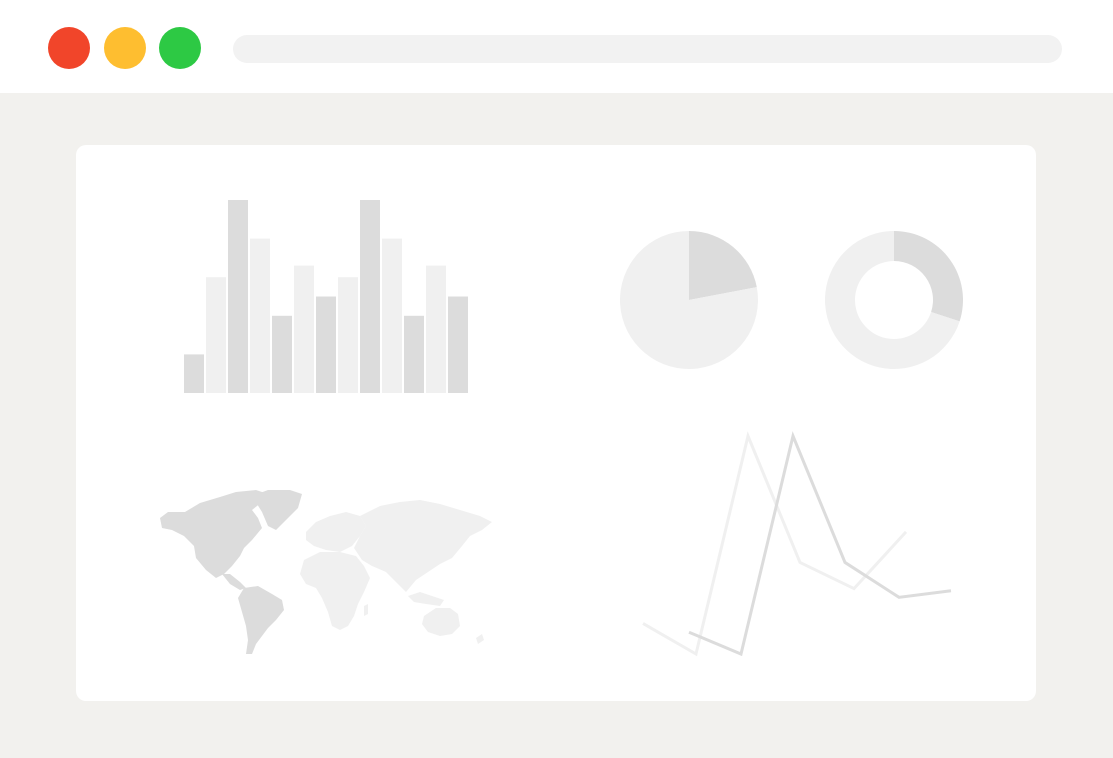 Image resolution: width=1113 pixels, height=758 pixels. I want to click on map-new-zealand, so click(480, 639).